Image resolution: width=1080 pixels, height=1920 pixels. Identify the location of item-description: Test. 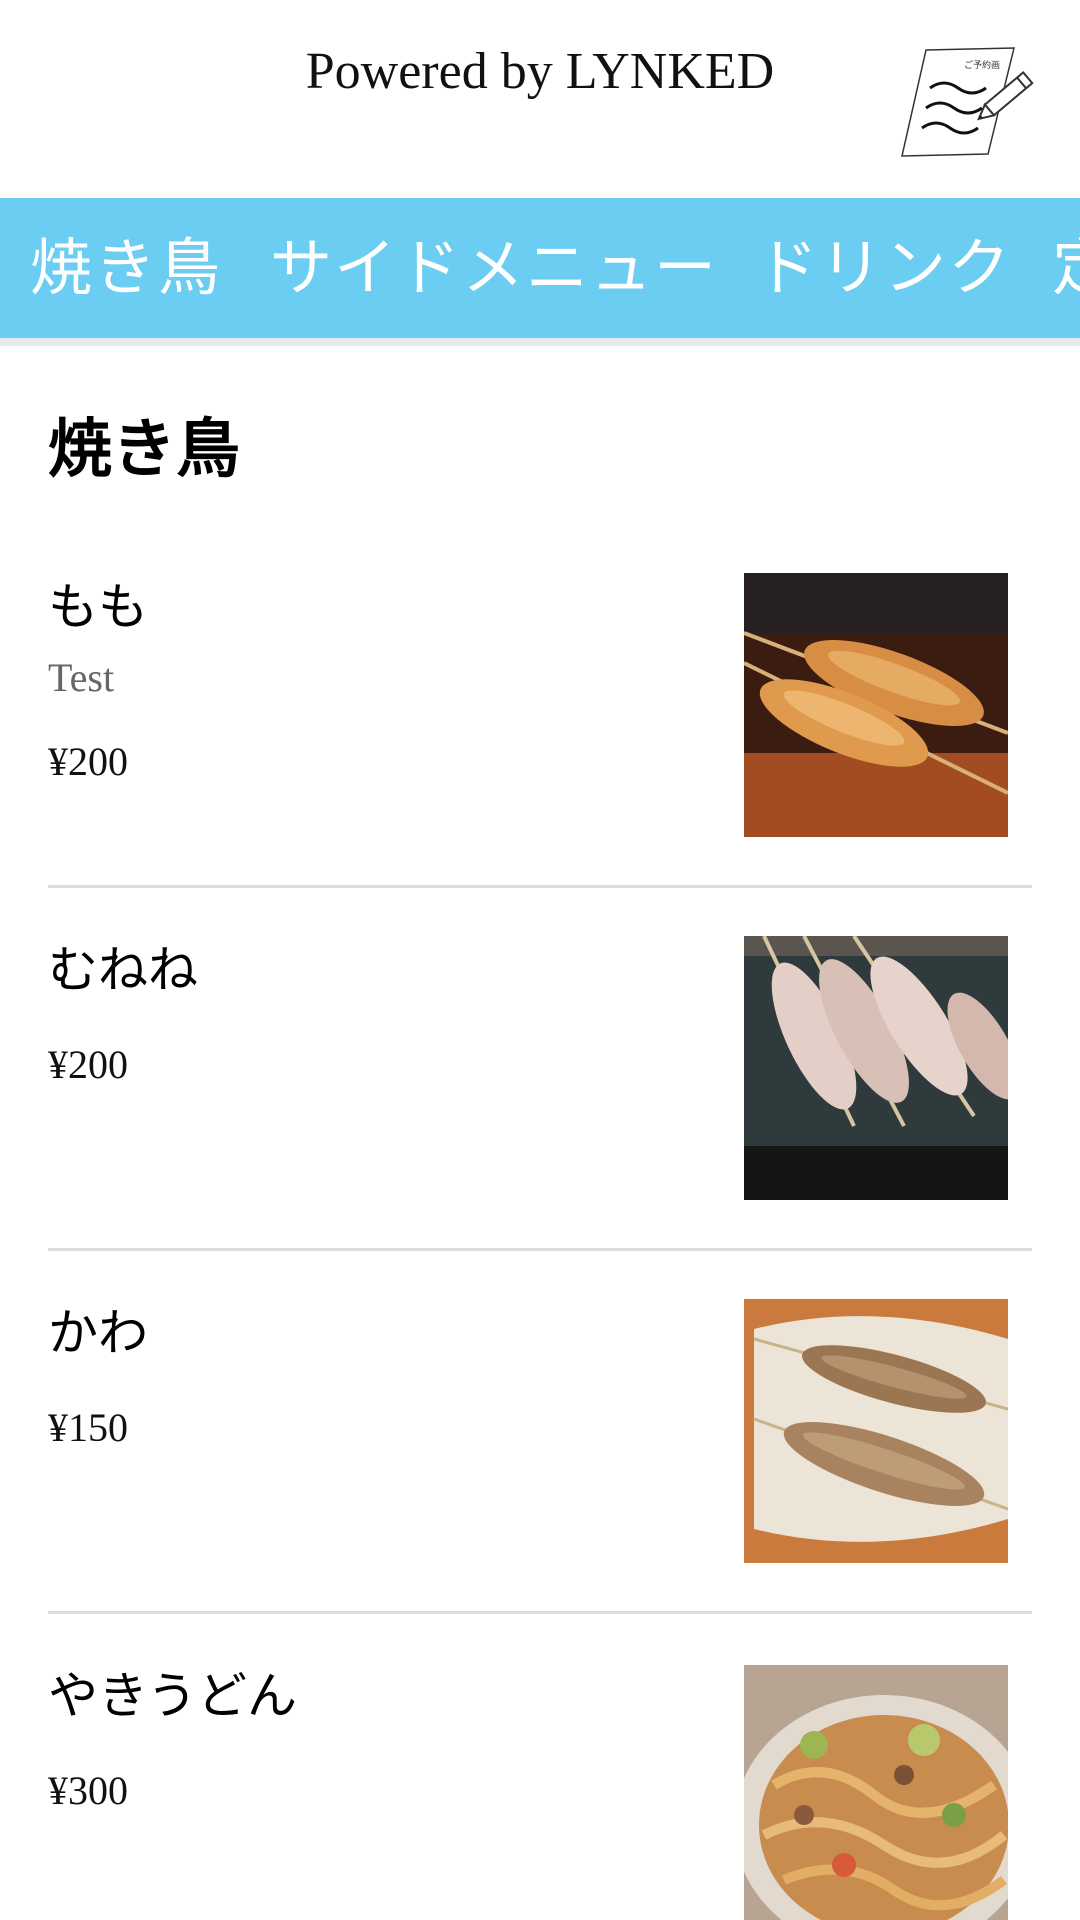
(81, 677).